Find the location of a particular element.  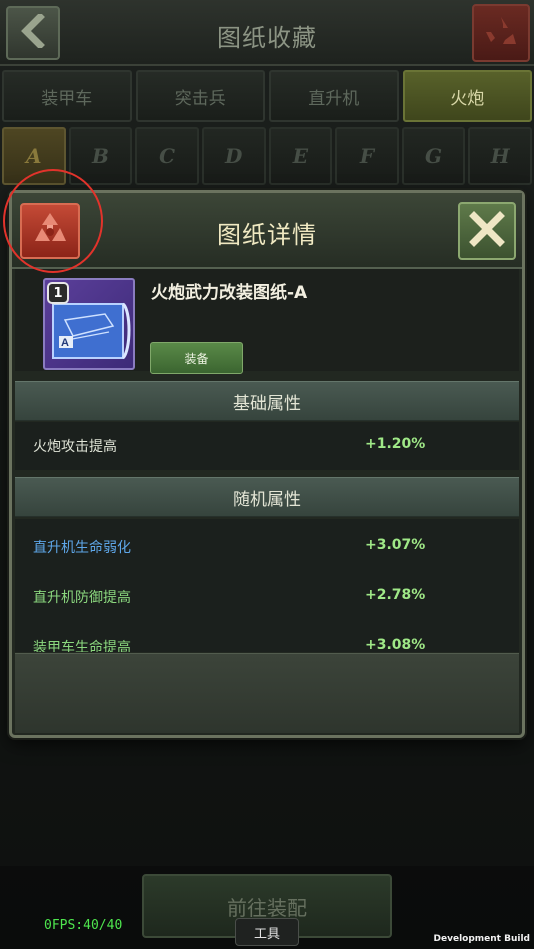

letter-label: F is located at coordinates (367, 156).